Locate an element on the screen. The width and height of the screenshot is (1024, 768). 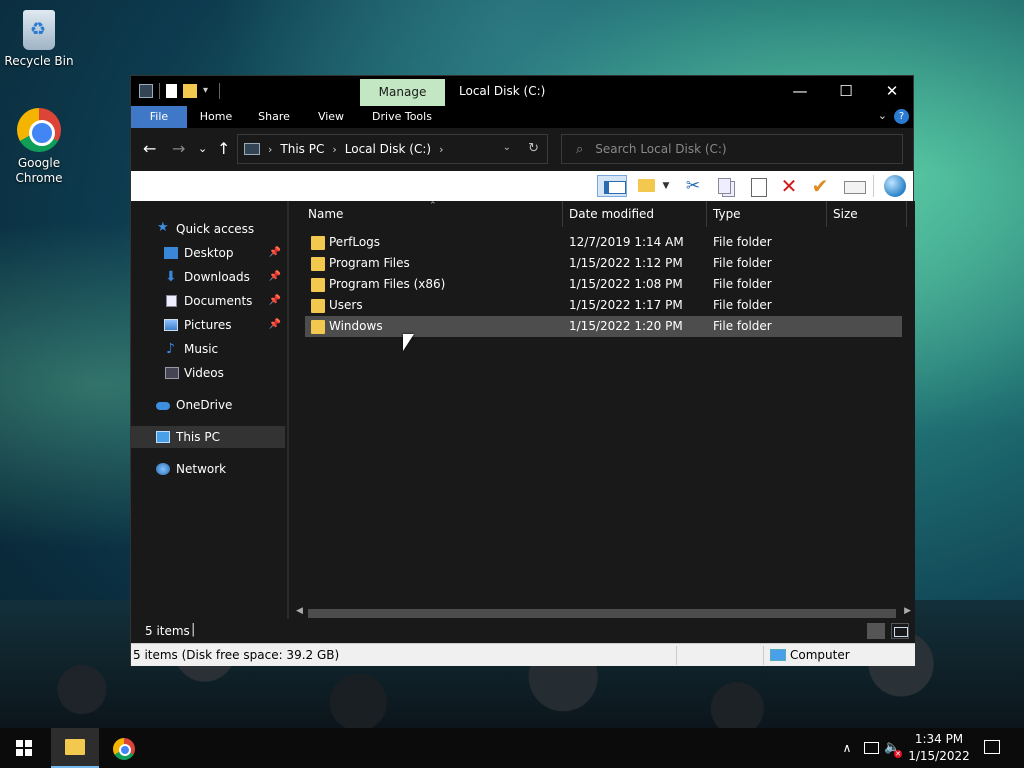
scroll-left-icon: ◀ is located at coordinates (299, 611).